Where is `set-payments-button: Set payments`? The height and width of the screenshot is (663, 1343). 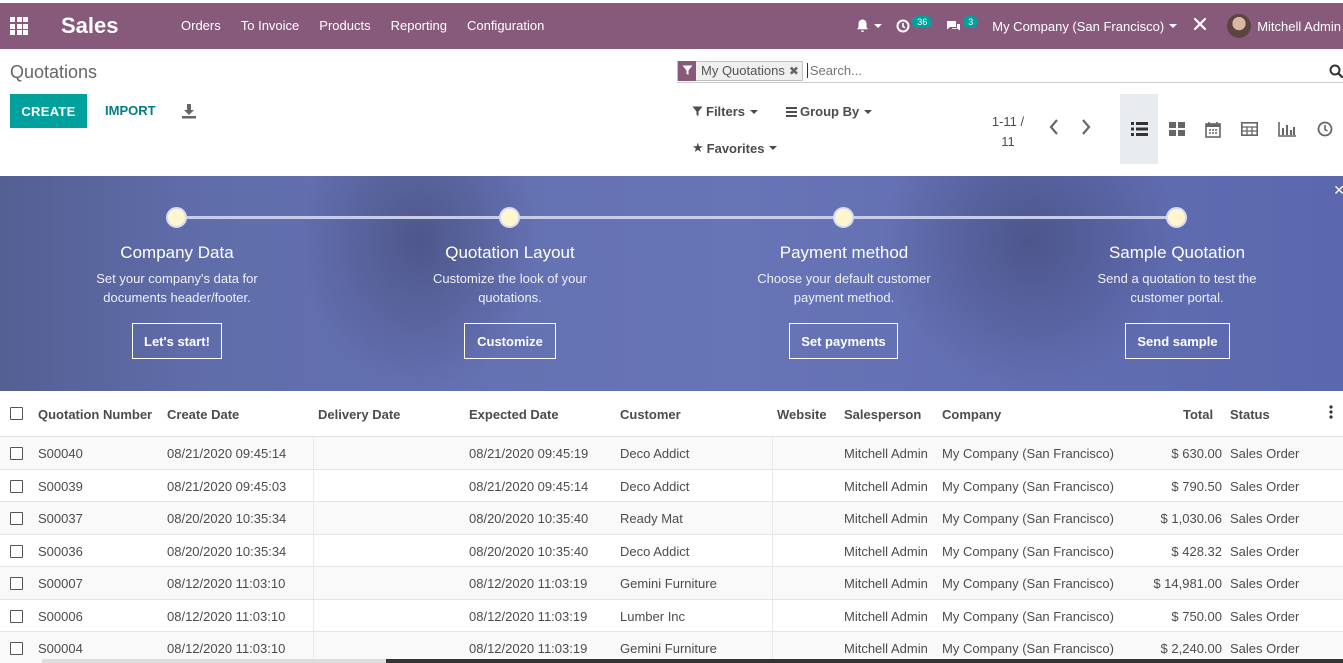 set-payments-button: Set payments is located at coordinates (843, 341).